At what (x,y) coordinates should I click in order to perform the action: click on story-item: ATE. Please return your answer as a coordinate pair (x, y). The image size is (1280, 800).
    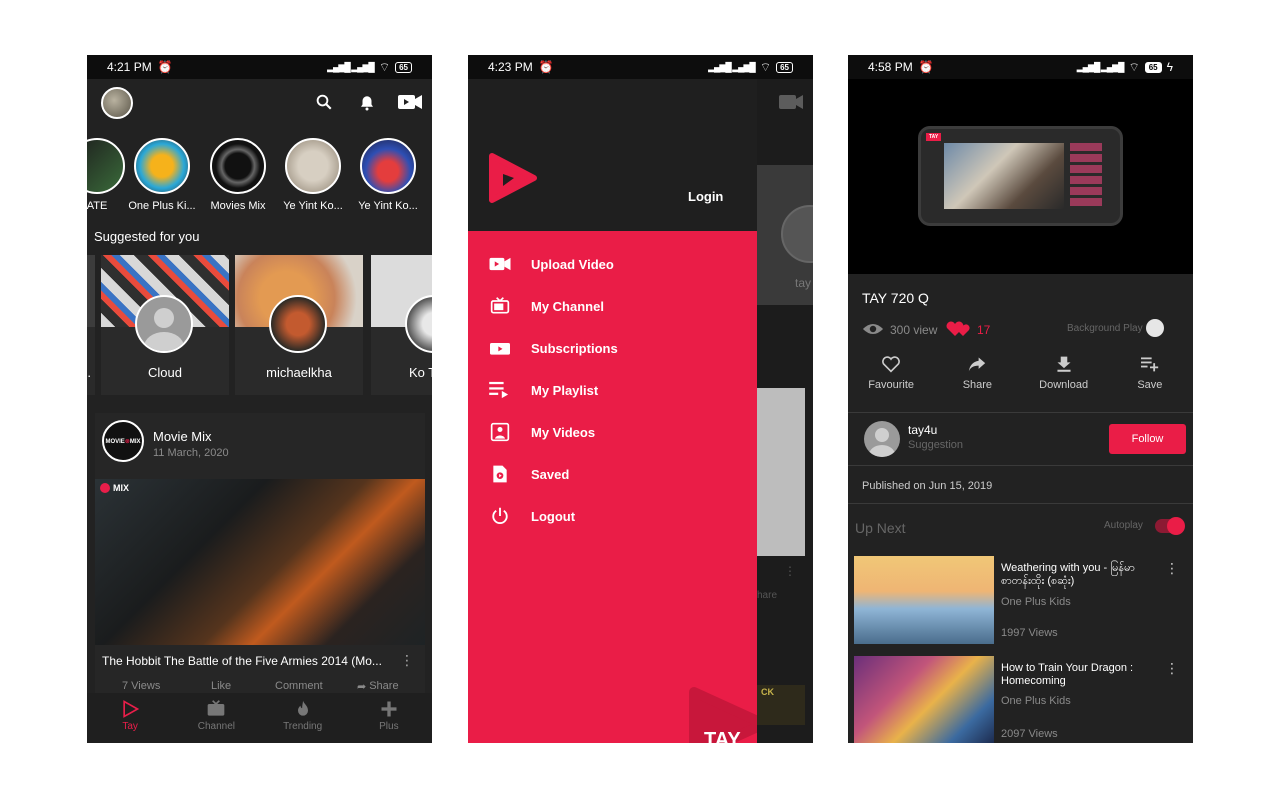
    Looking at the image, I should click on (109, 175).